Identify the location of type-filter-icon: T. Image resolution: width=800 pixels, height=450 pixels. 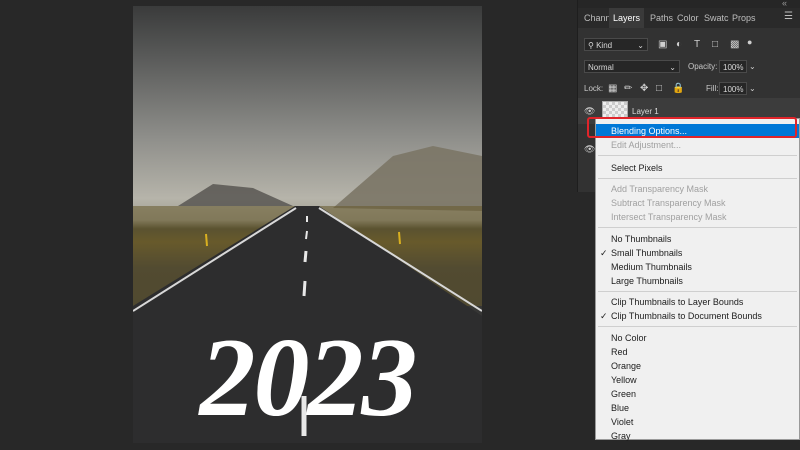
(697, 45).